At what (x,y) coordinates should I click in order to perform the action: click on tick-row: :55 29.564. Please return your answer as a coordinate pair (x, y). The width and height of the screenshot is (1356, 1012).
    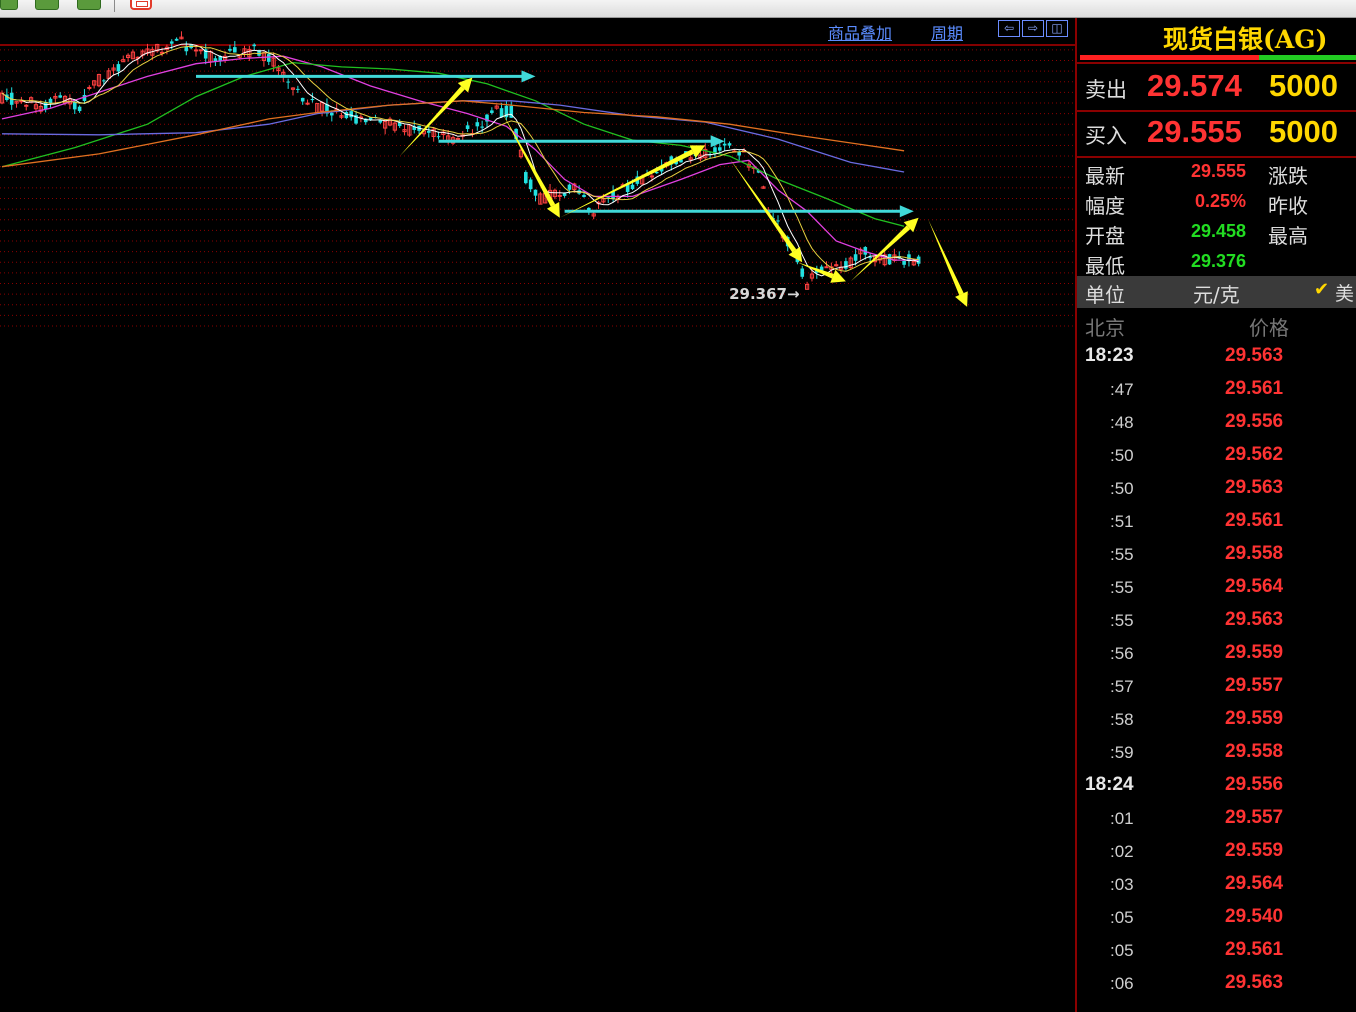
    Looking at the image, I should click on (1216, 589).